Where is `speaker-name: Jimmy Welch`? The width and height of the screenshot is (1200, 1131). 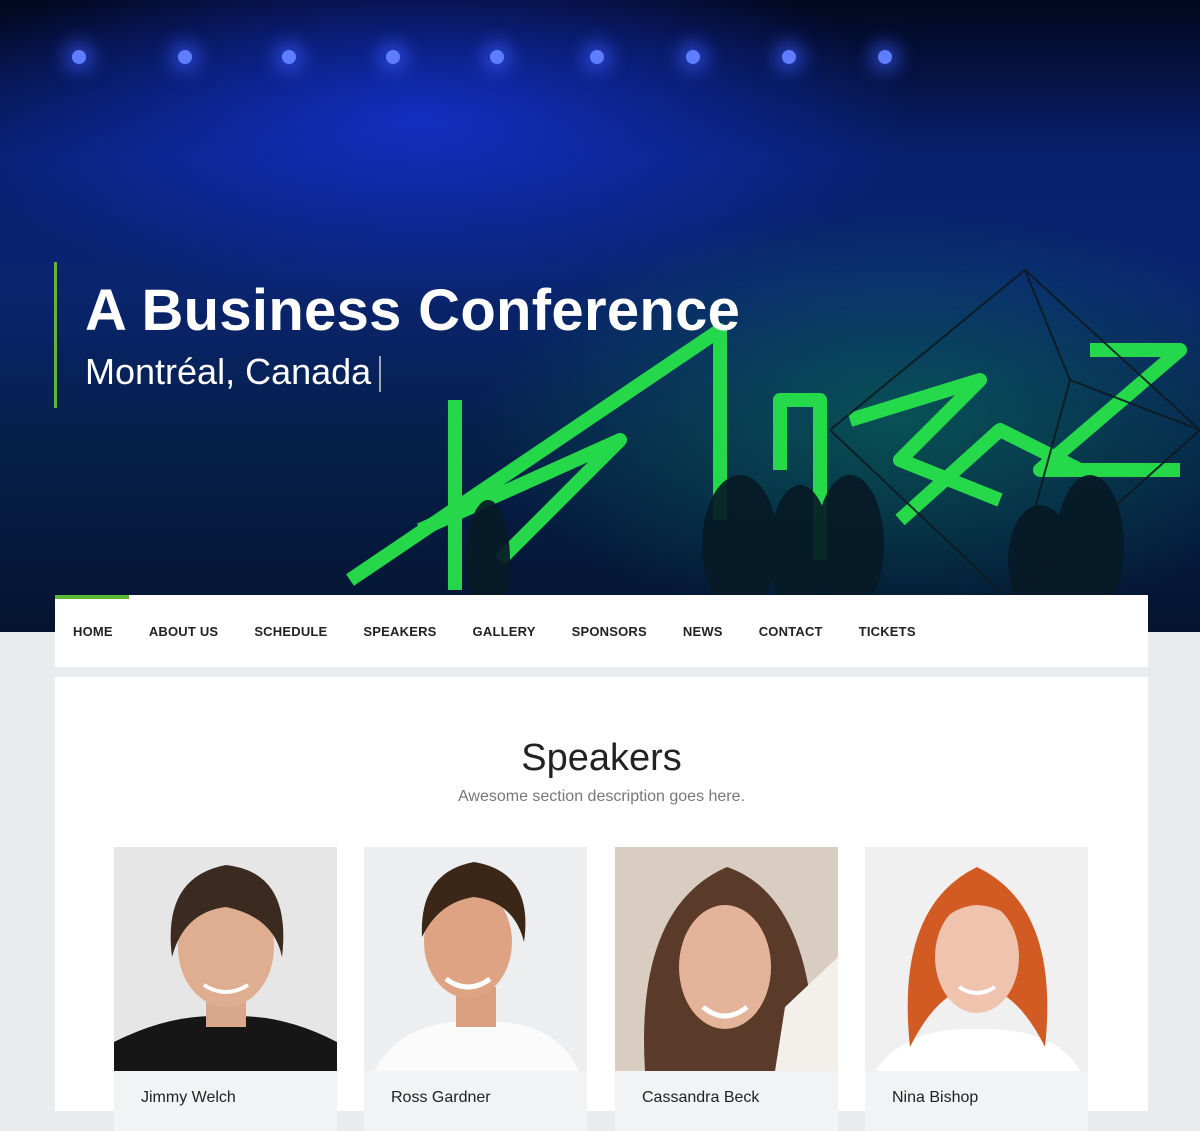
speaker-name: Jimmy Welch is located at coordinates (188, 1098).